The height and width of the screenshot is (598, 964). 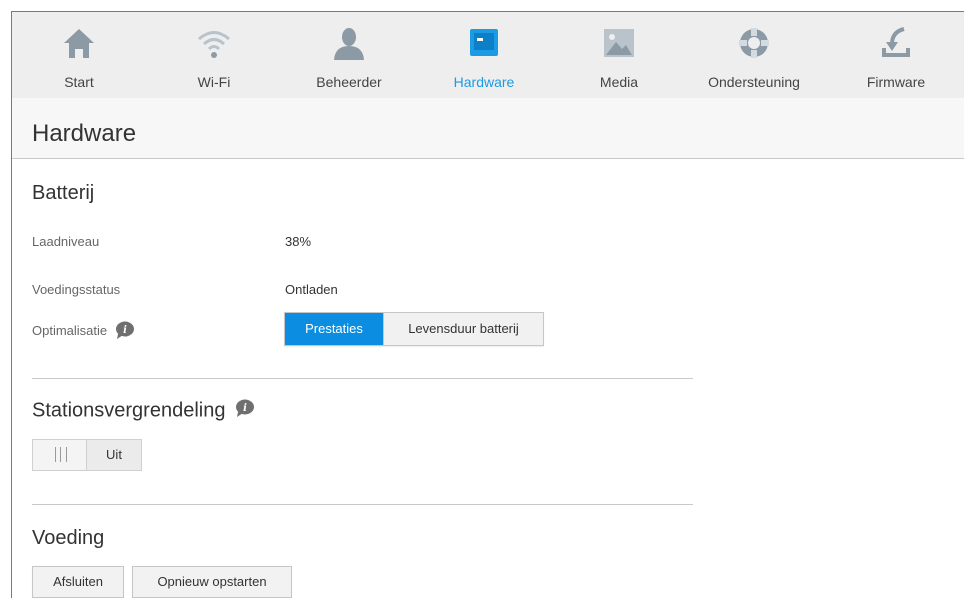 What do you see at coordinates (212, 582) in the screenshot?
I see `restart-button: Opnieuw opstarten` at bounding box center [212, 582].